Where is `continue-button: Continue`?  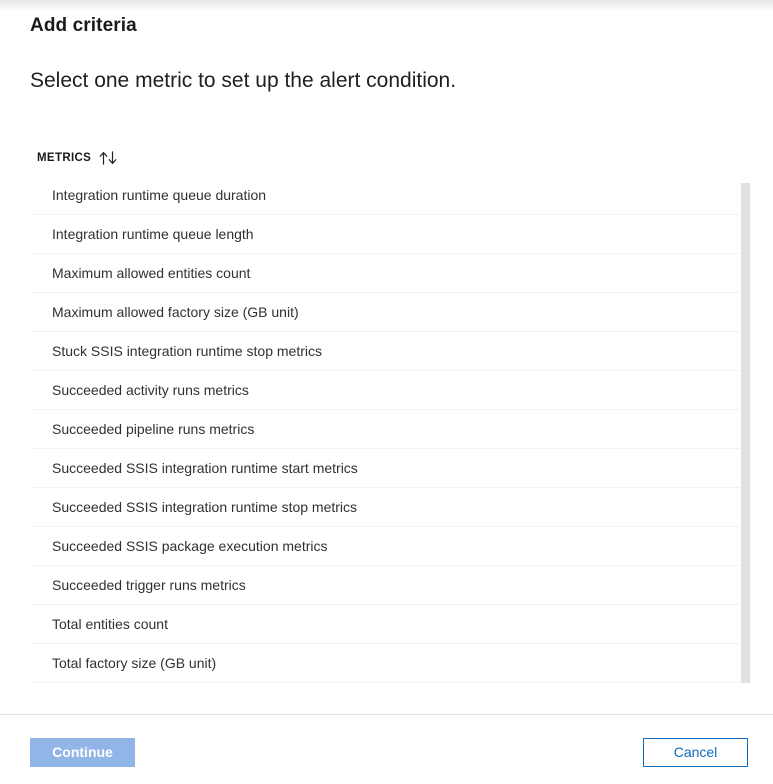
continue-button: Continue is located at coordinates (82, 752).